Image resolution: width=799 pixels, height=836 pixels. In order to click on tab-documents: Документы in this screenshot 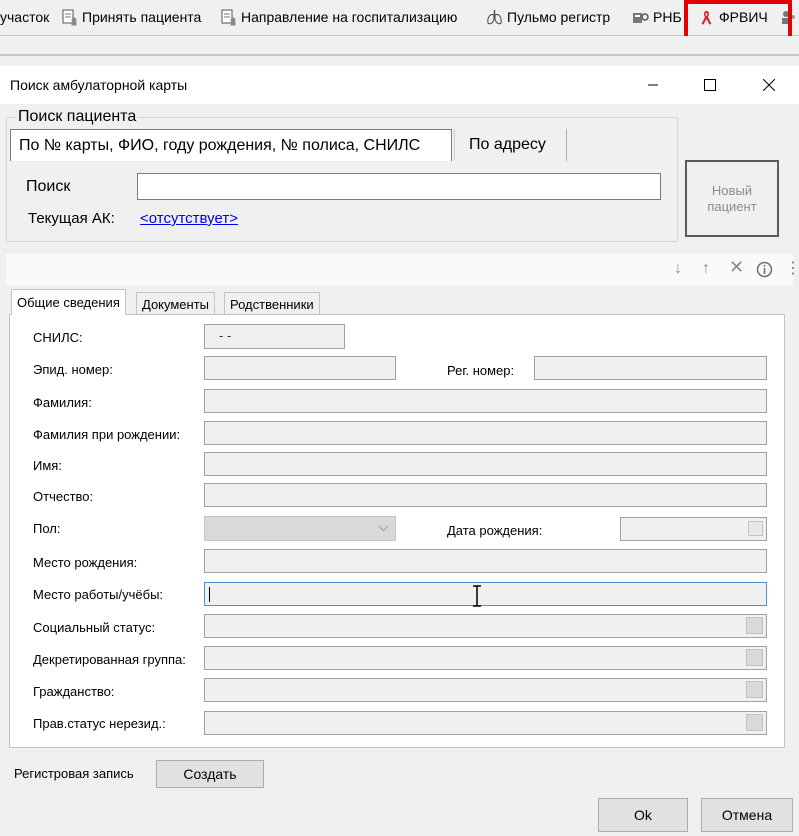, I will do `click(176, 303)`.